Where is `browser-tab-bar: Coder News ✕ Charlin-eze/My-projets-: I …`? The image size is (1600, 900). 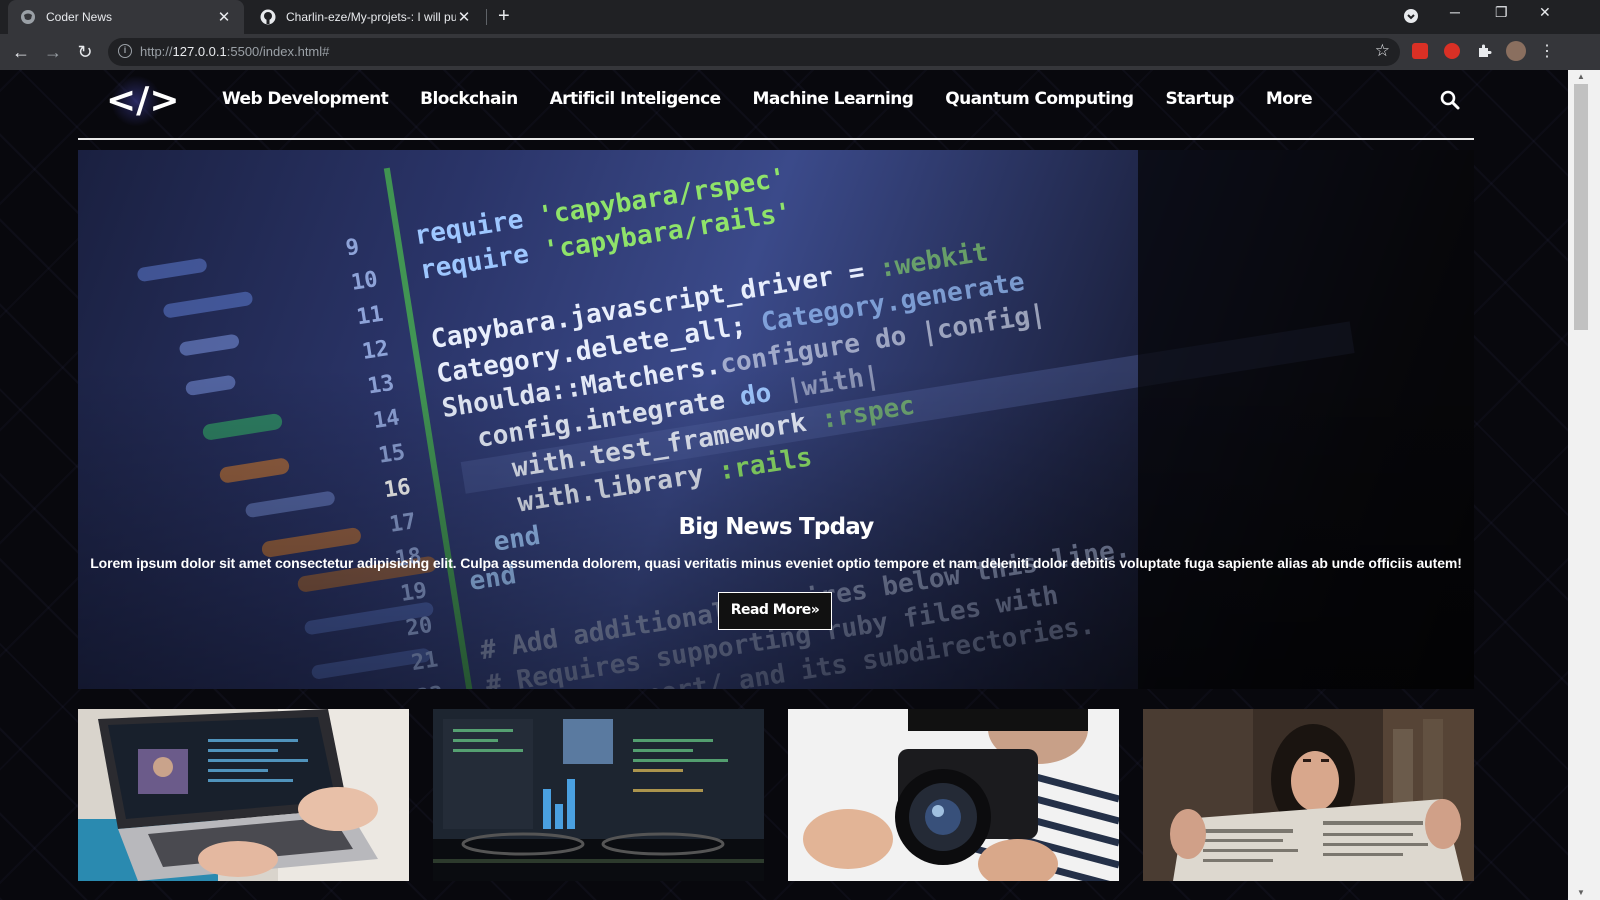
browser-tab-bar: Coder News ✕ Charlin-eze/My-projets-: I … is located at coordinates (800, 17).